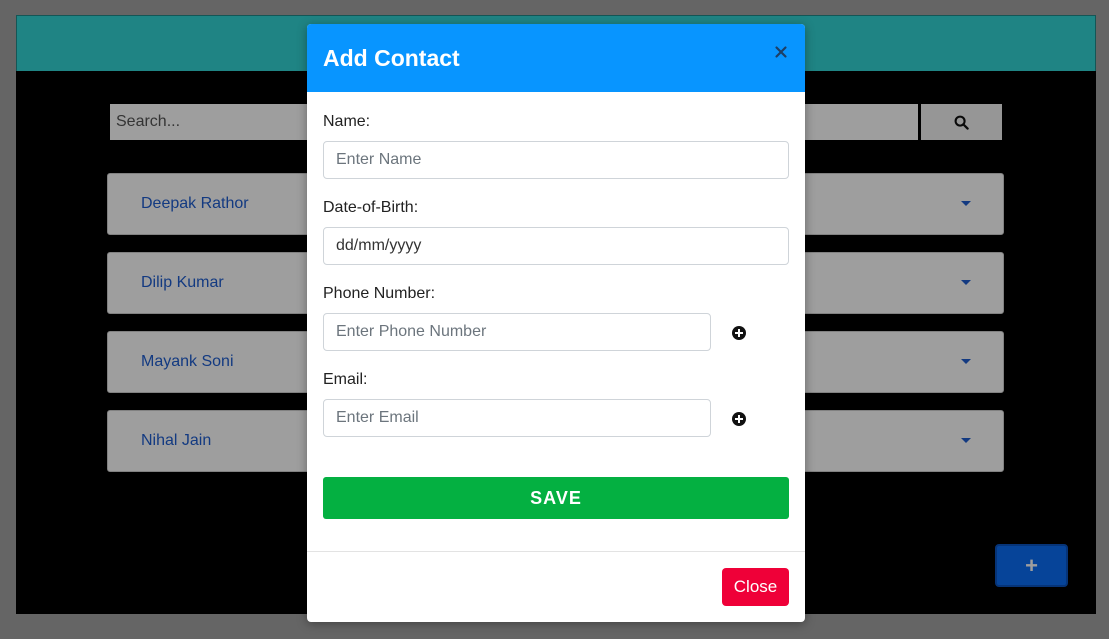 The image size is (1109, 639). Describe the element at coordinates (517, 332) in the screenshot. I see `phone-field` at that location.